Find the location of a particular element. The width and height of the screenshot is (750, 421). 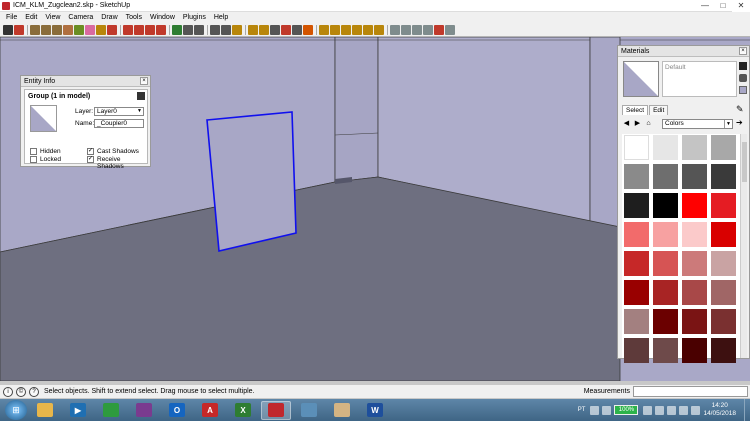

protractor-icon is located at coordinates (264, 29).